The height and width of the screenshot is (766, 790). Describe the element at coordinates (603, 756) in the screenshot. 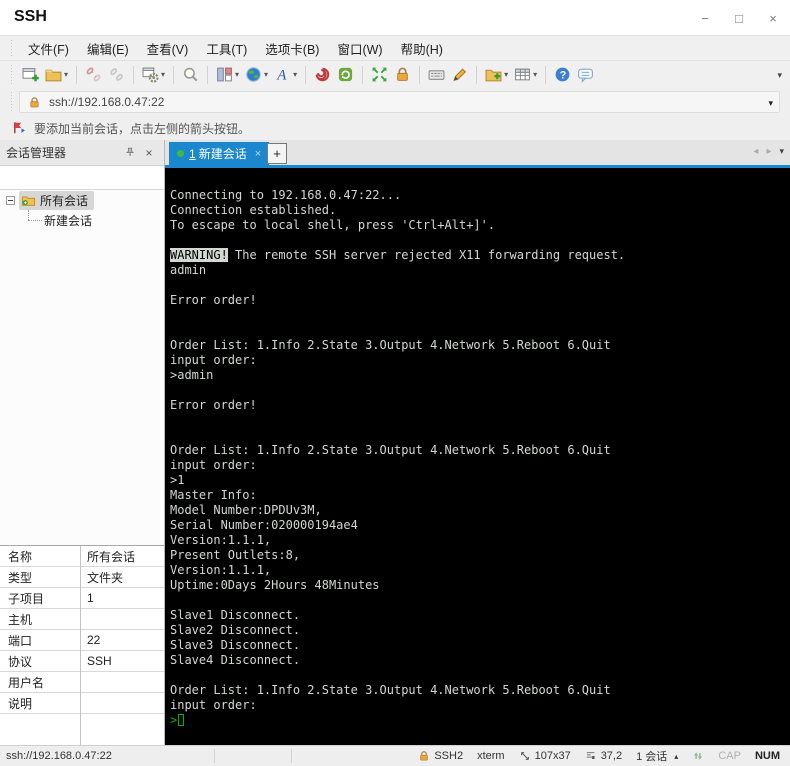

I see `status-item-37-2: 37,2` at that location.